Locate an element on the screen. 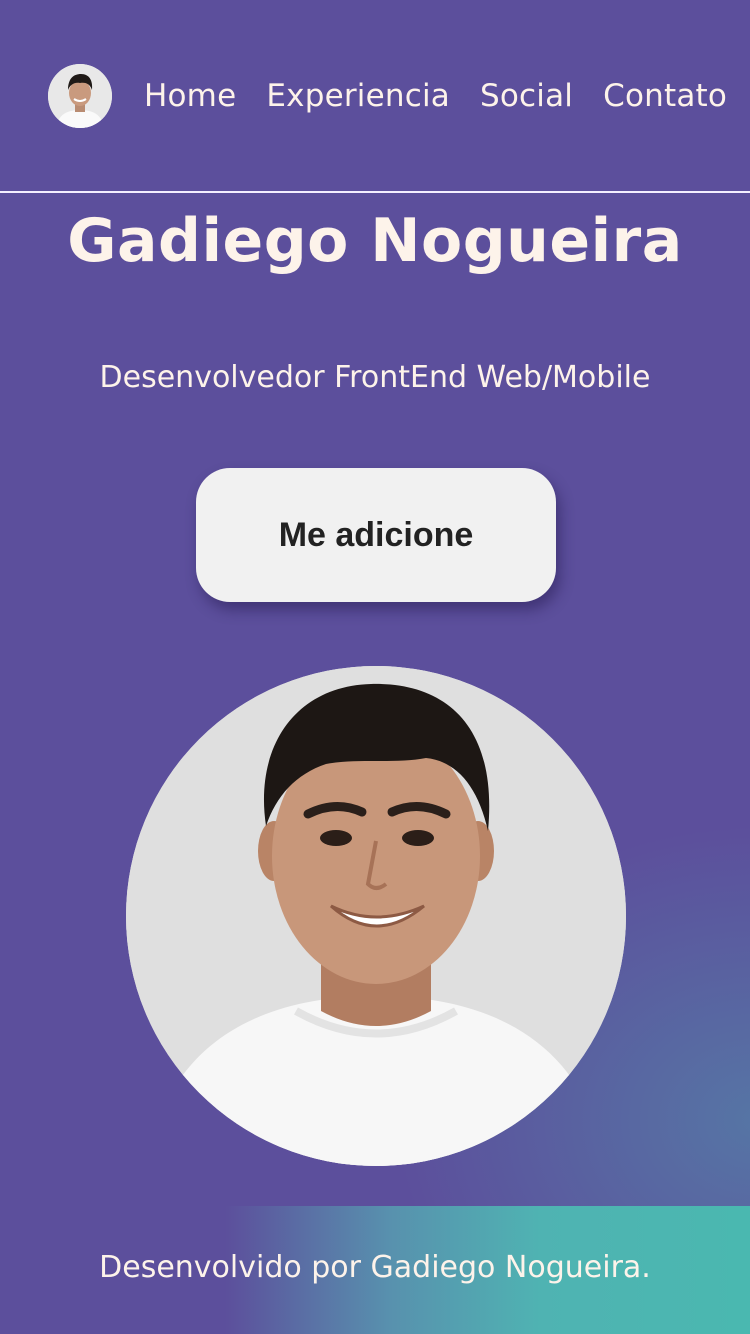  main-nav: Home Experiencia Social Contato is located at coordinates (435, 96).